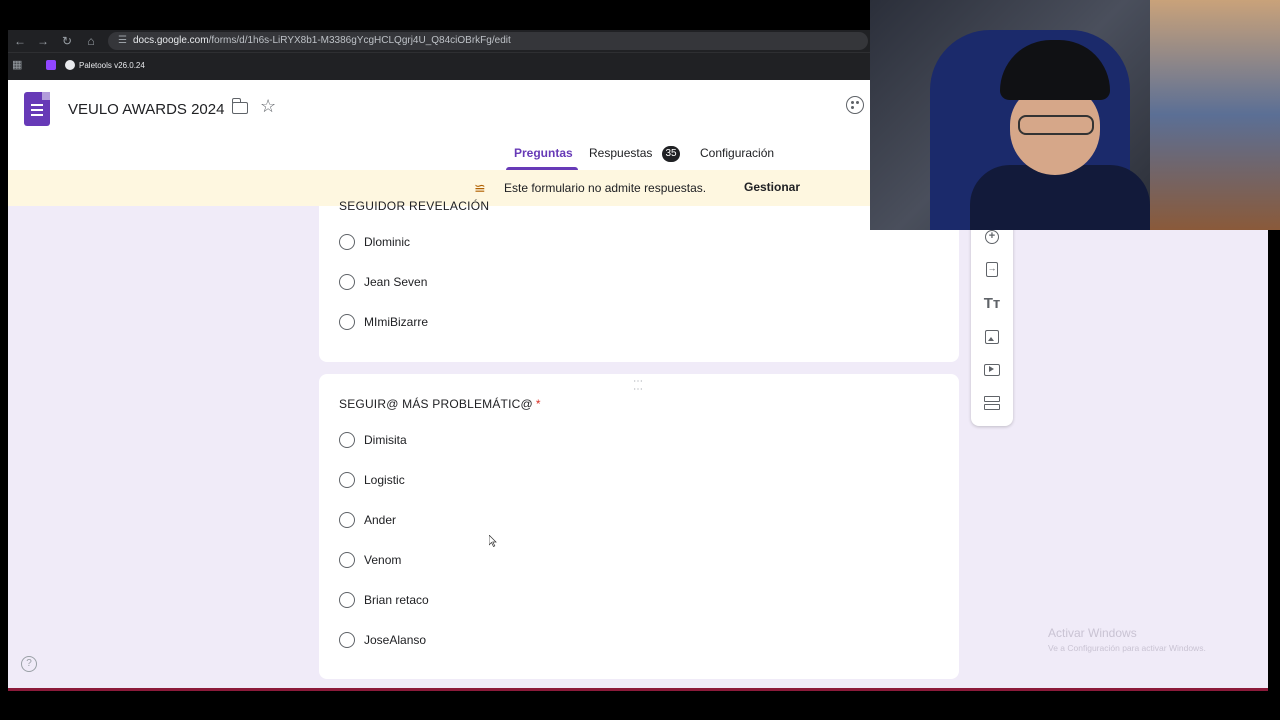  I want to click on doc-title: VEULO AWARDS 2024, so click(146, 109).